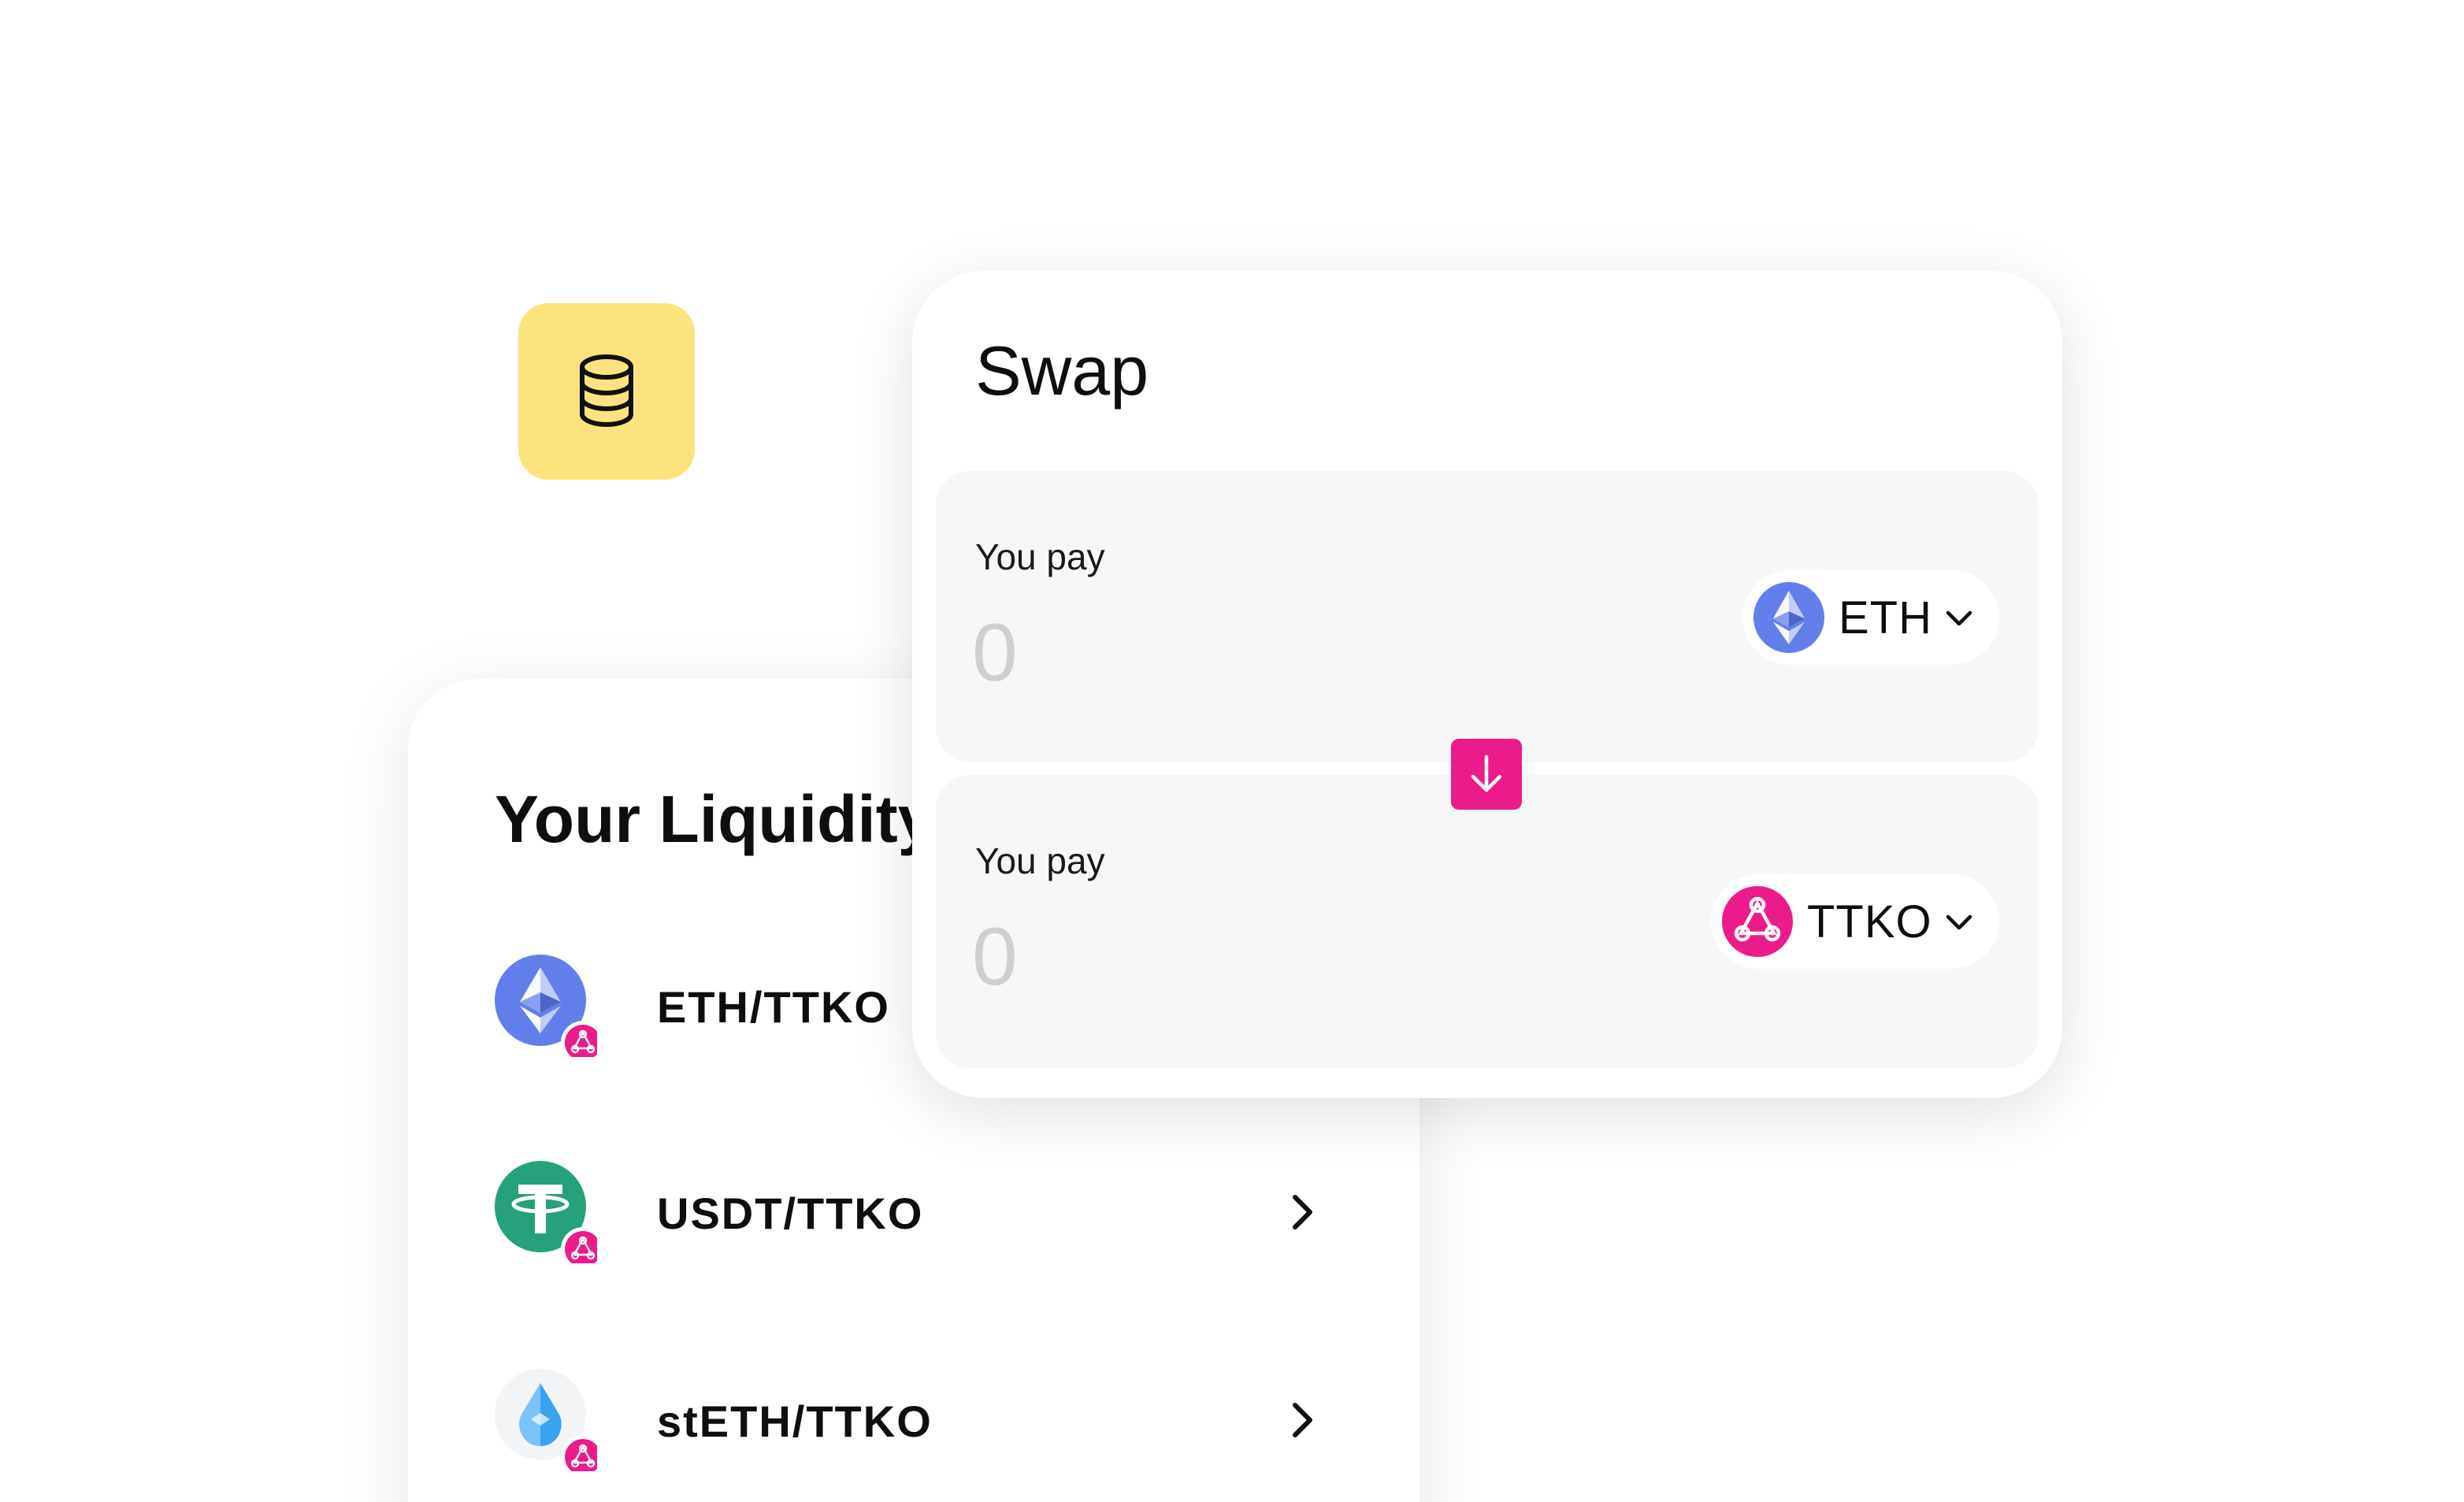  Describe the element at coordinates (1062, 371) in the screenshot. I see `swap-title: Swap` at that location.